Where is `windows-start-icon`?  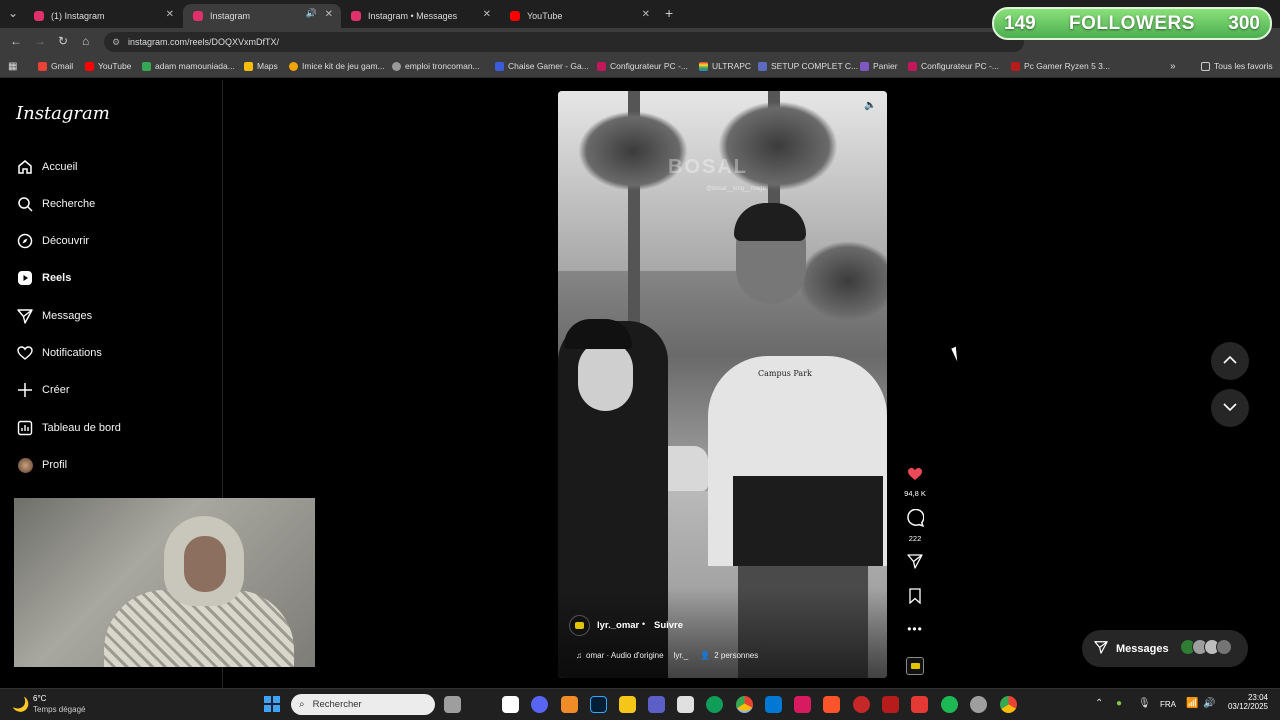
windows-start-icon is located at coordinates (272, 704).